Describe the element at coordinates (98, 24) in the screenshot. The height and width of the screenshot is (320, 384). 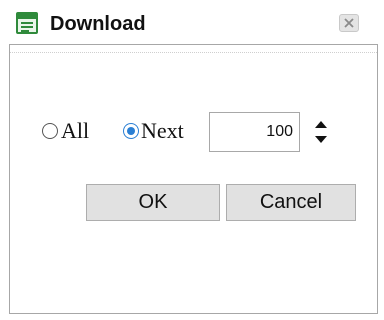
I see `window-title: Download` at that location.